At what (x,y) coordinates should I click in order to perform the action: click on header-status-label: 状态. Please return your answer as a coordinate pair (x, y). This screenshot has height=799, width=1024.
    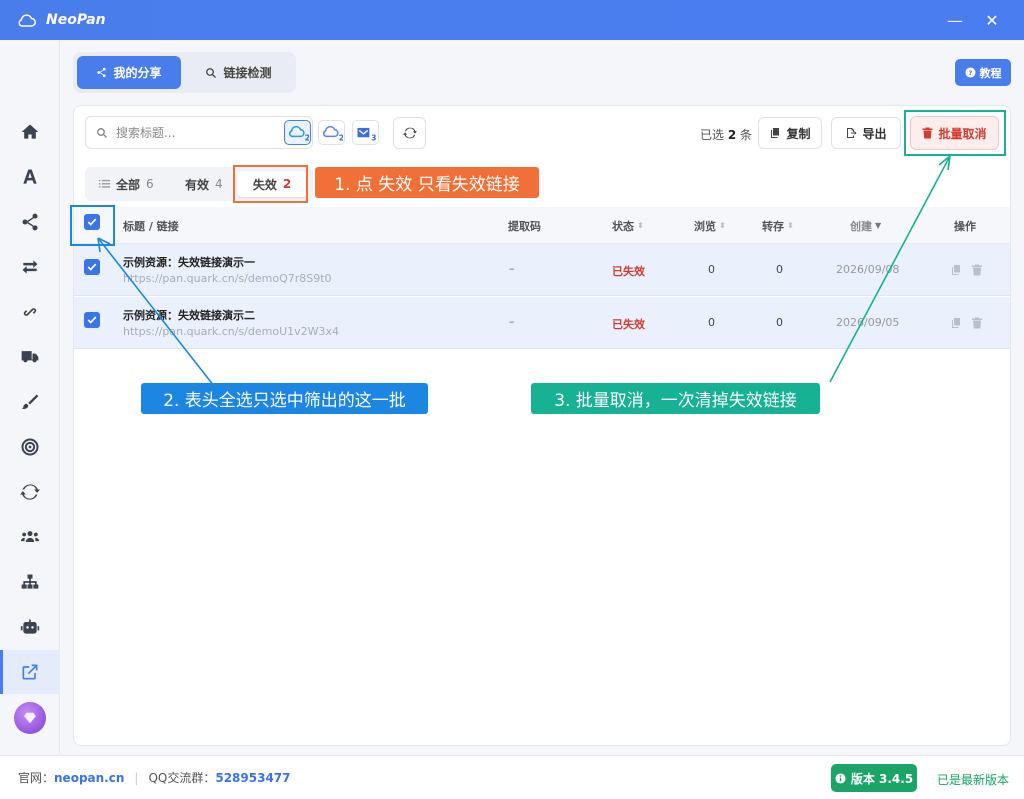
    Looking at the image, I should click on (623, 226).